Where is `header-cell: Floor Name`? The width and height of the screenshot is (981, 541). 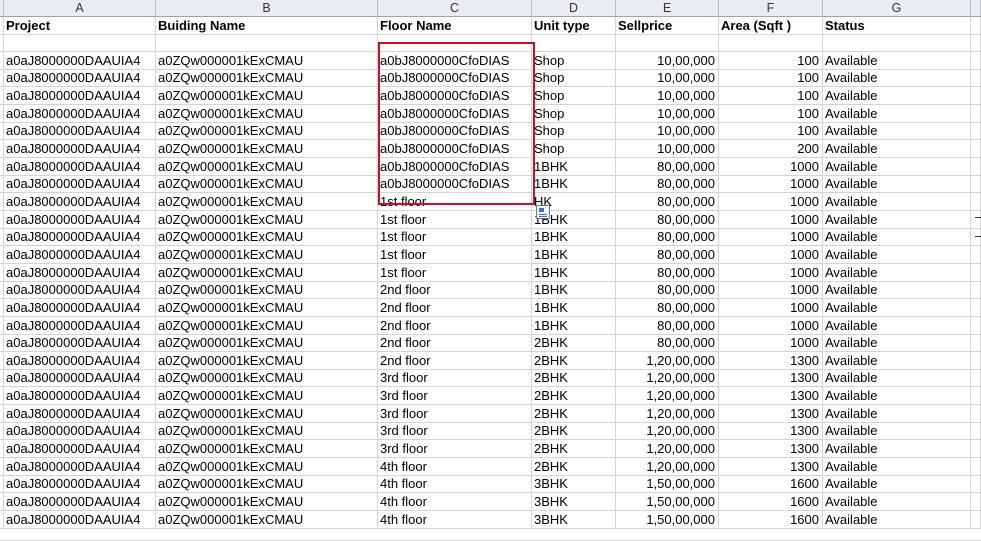 header-cell: Floor Name is located at coordinates (455, 26).